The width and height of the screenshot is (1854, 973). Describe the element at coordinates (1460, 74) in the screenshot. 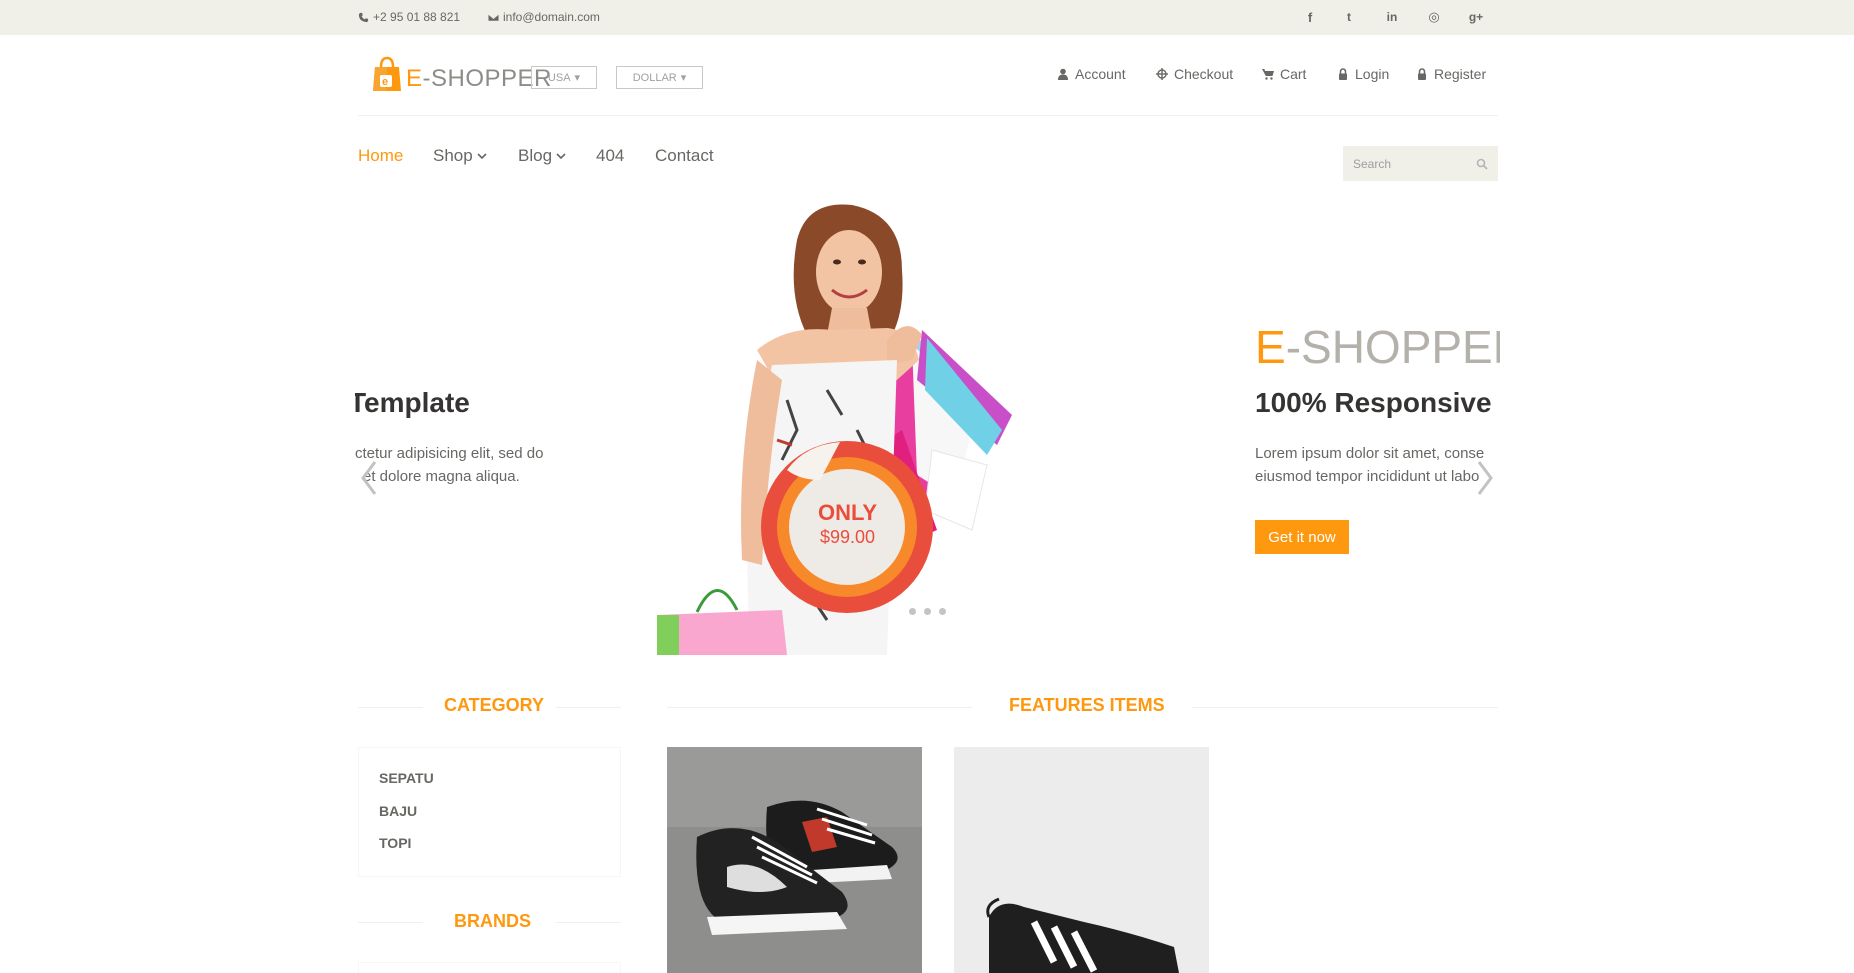

I see `register-label: Register` at that location.